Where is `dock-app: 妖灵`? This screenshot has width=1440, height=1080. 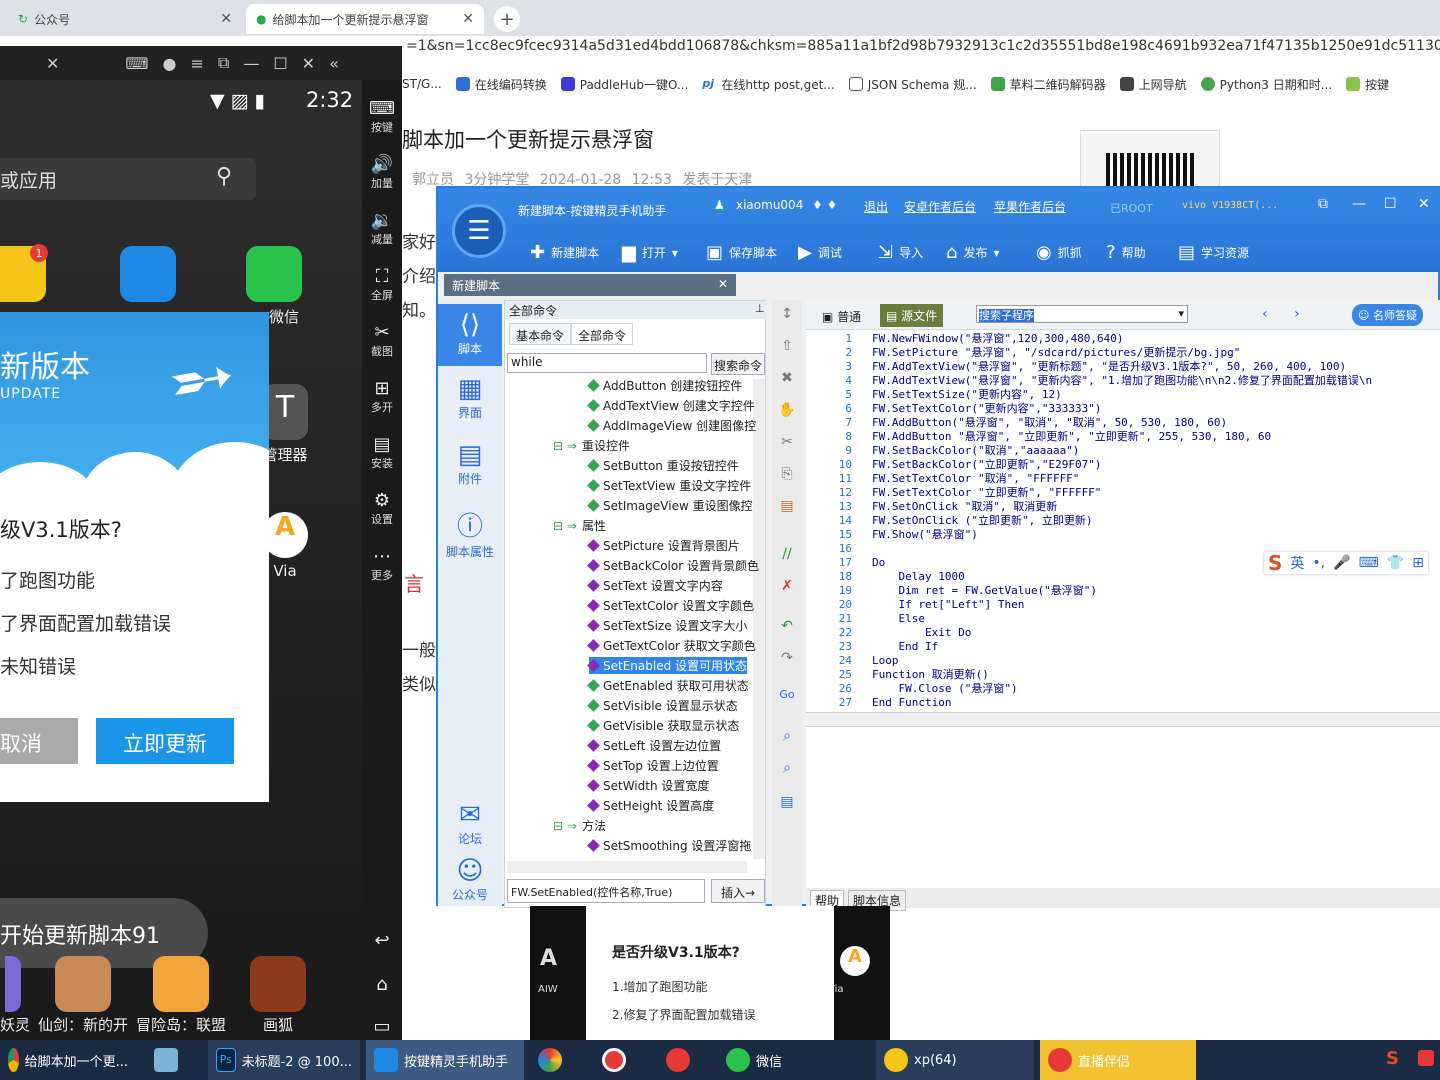 dock-app: 妖灵 is located at coordinates (15, 995).